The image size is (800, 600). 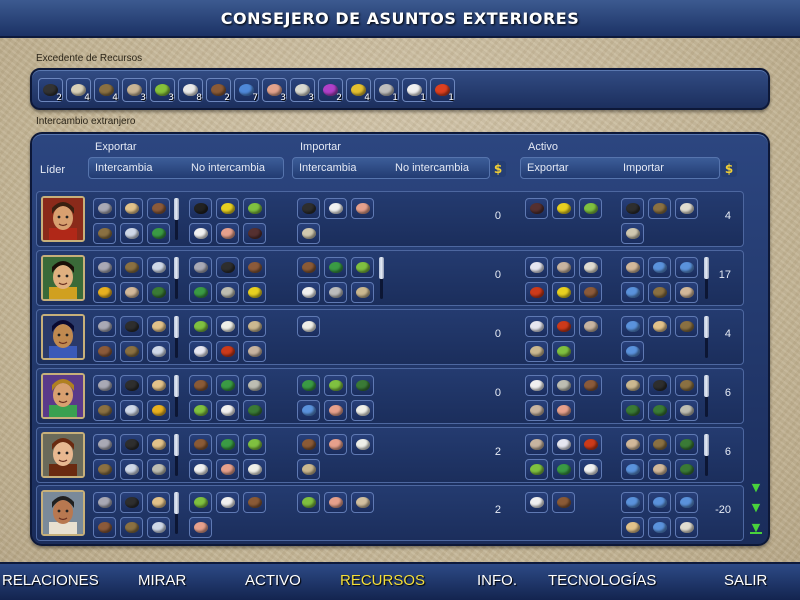 I want to click on nav-relaciones: RELACIONES, so click(x=50, y=580).